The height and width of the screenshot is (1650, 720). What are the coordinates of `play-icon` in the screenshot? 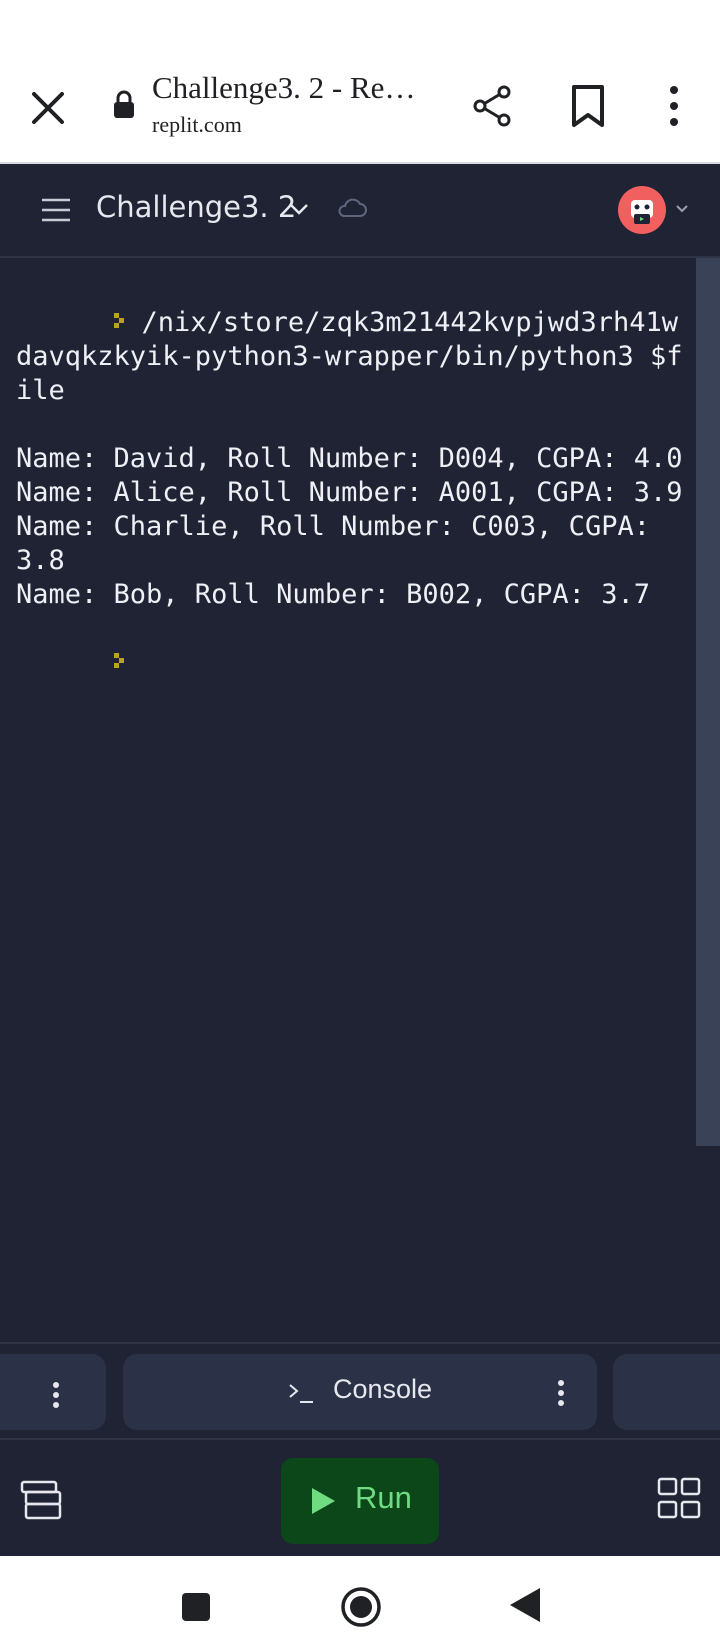 It's located at (323, 1501).